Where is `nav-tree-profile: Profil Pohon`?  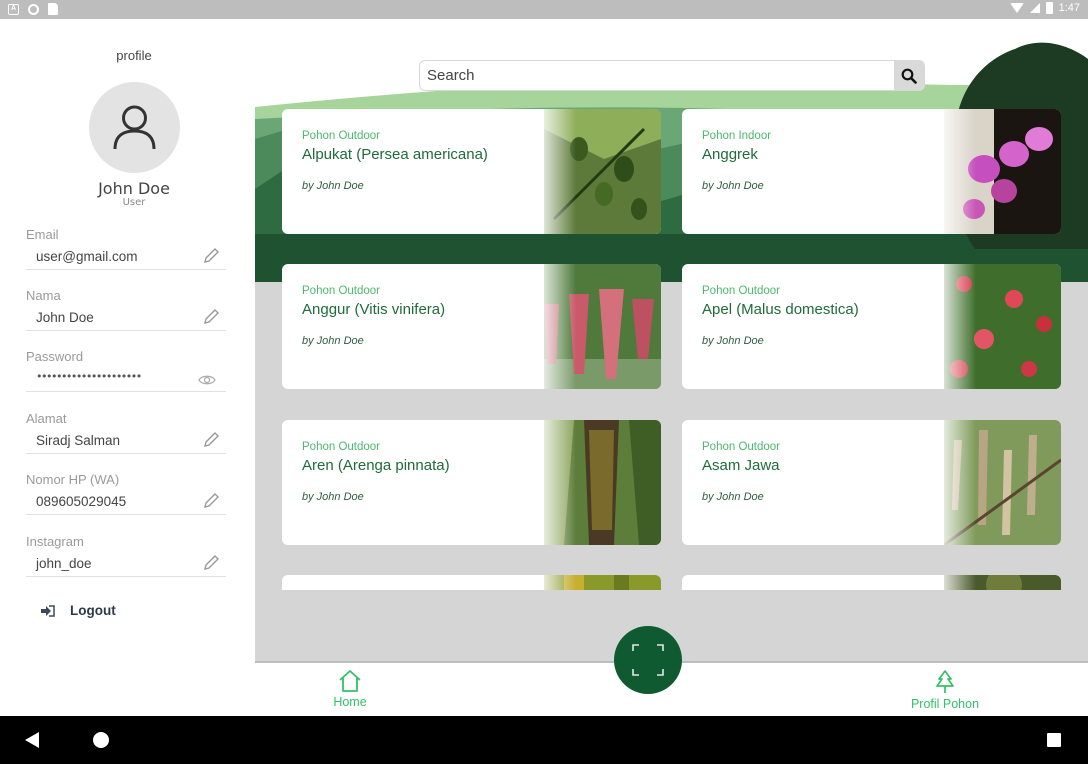
nav-tree-profile: Profil Pohon is located at coordinates (945, 690).